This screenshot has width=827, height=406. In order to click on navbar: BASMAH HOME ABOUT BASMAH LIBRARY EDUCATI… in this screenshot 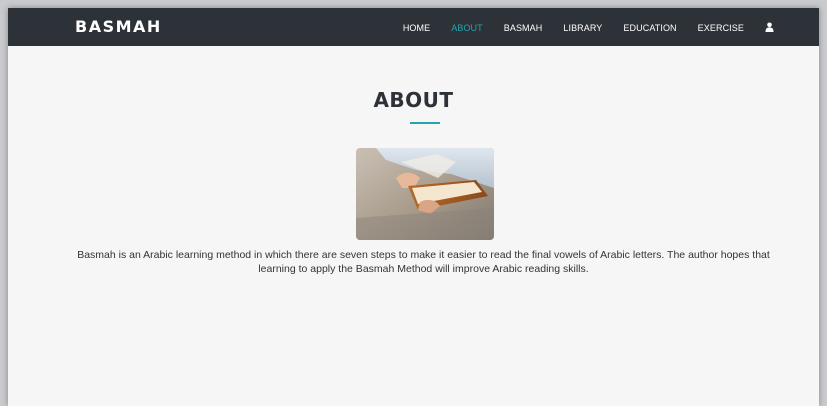, I will do `click(413, 27)`.